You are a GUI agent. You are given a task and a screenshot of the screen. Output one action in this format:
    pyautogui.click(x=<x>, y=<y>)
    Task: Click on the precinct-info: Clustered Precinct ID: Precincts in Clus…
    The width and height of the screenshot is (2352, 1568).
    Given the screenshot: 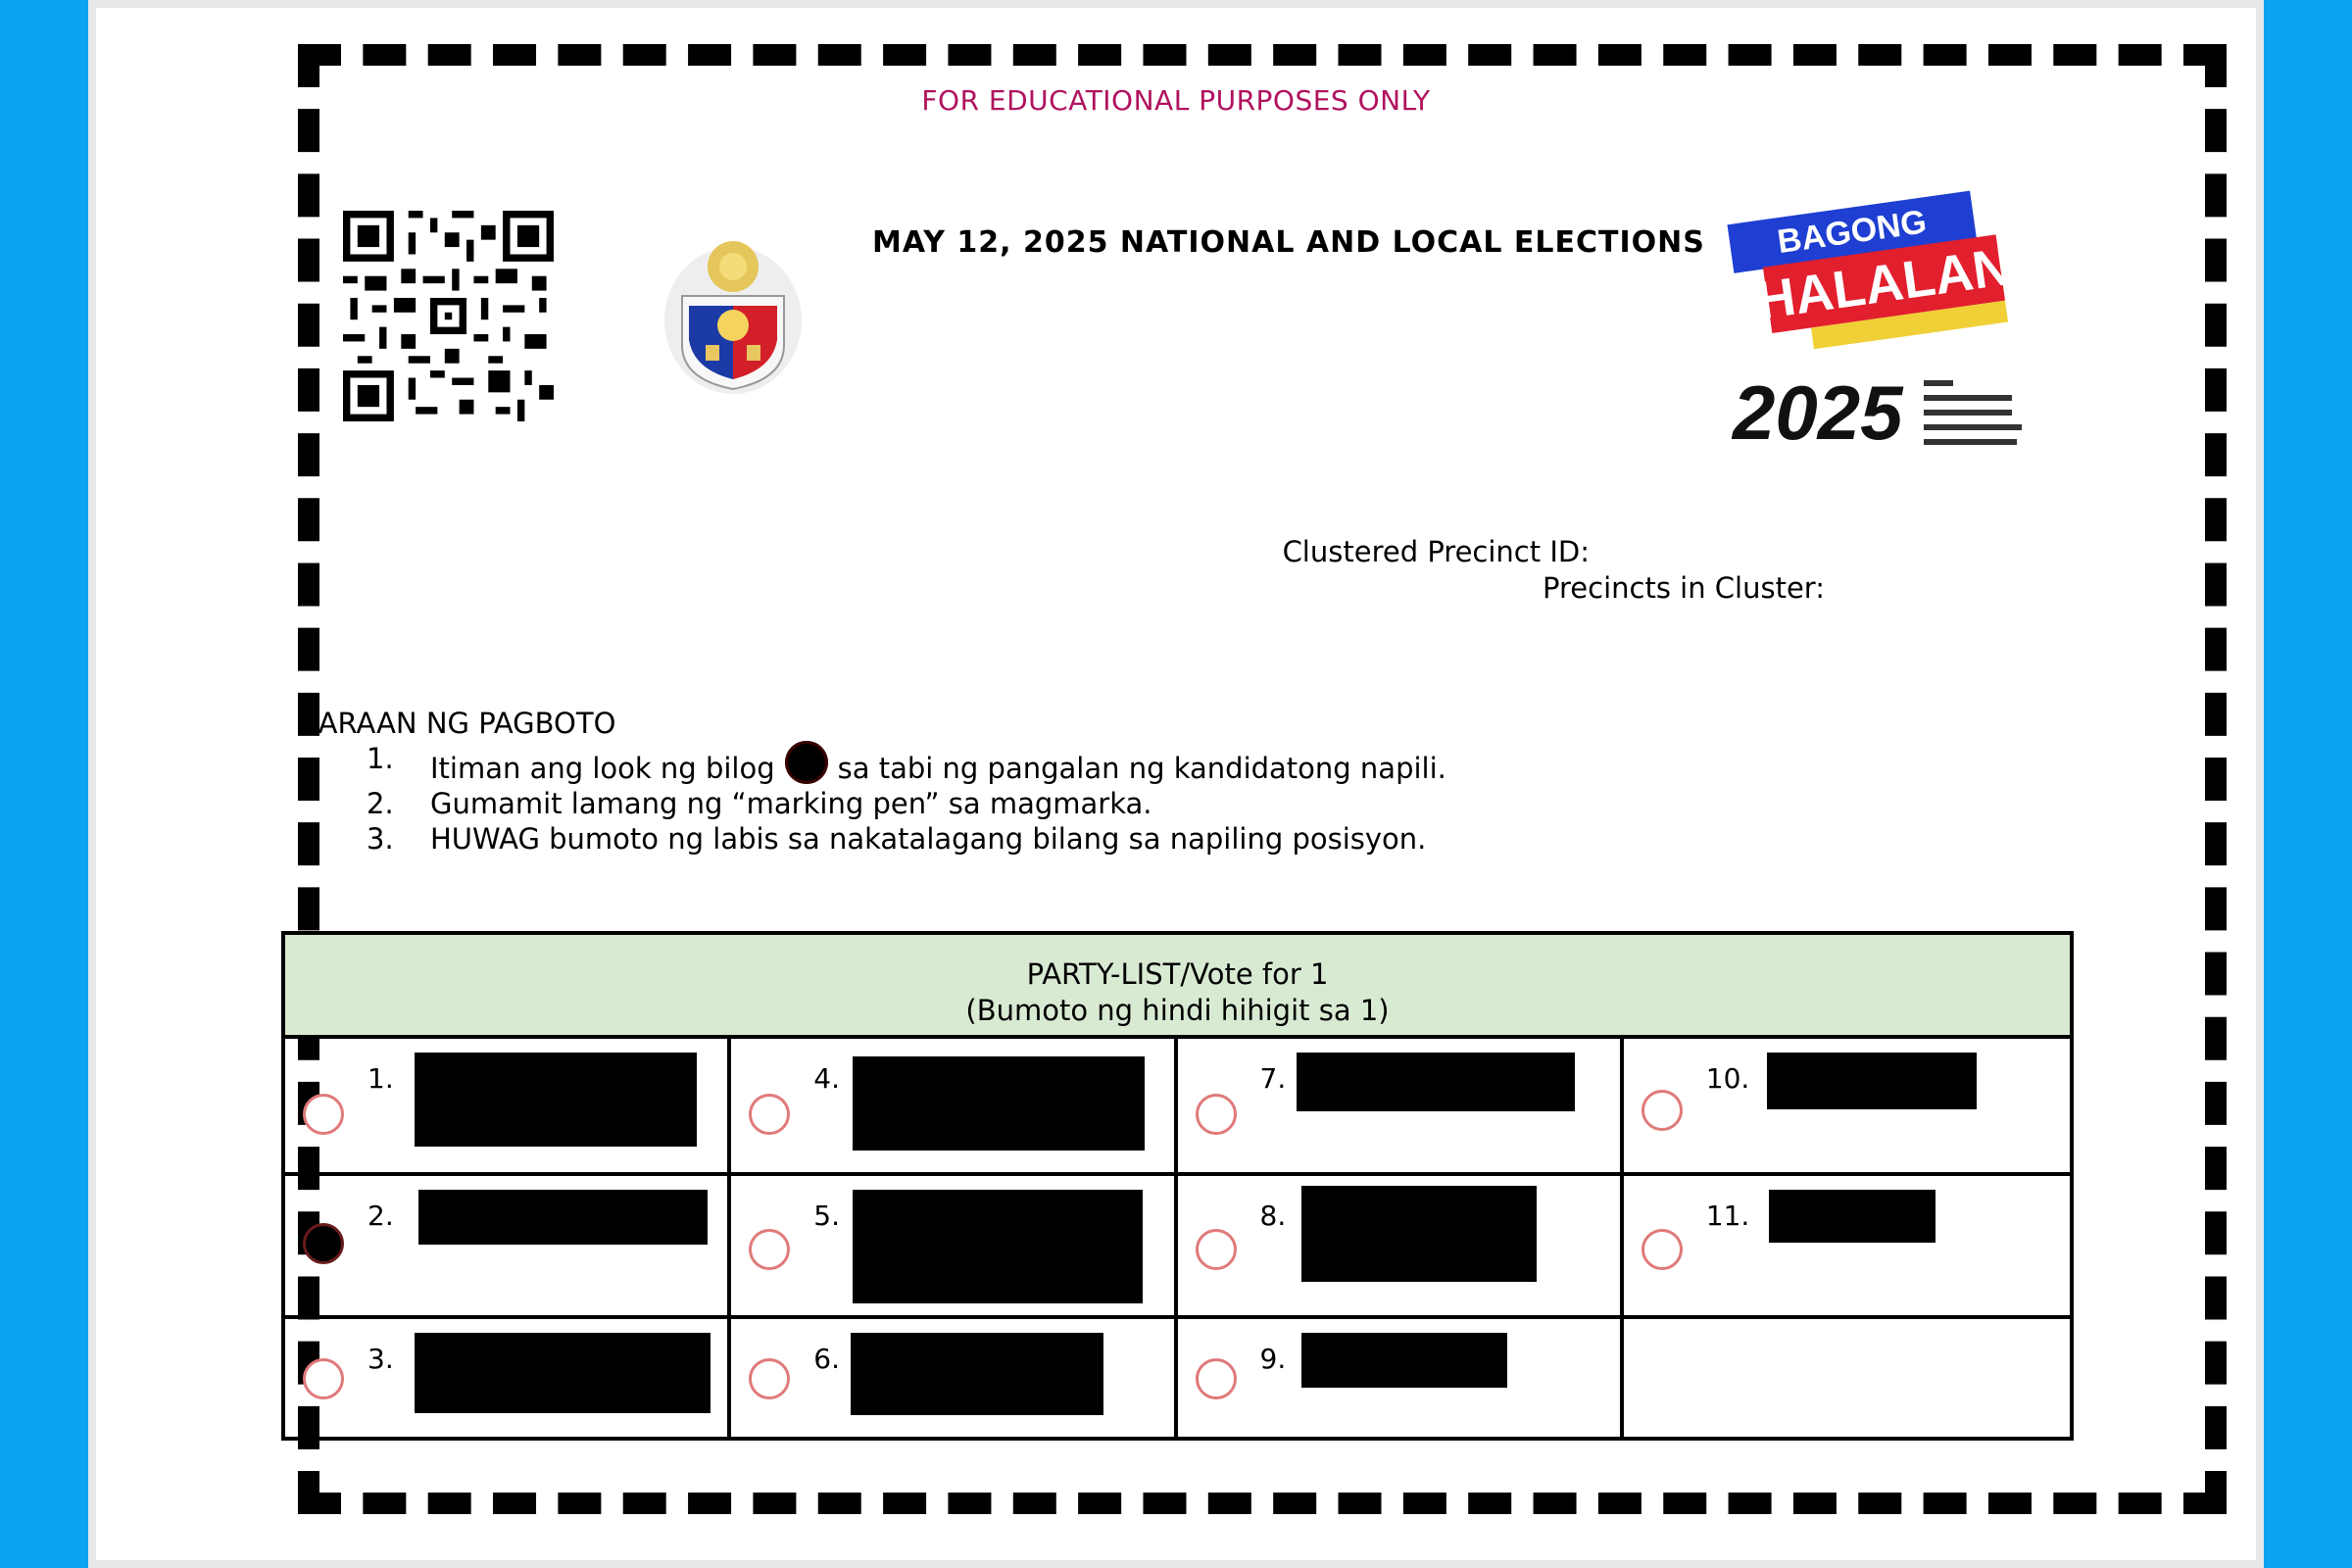 What is the action you would take?
    pyautogui.click(x=1554, y=570)
    